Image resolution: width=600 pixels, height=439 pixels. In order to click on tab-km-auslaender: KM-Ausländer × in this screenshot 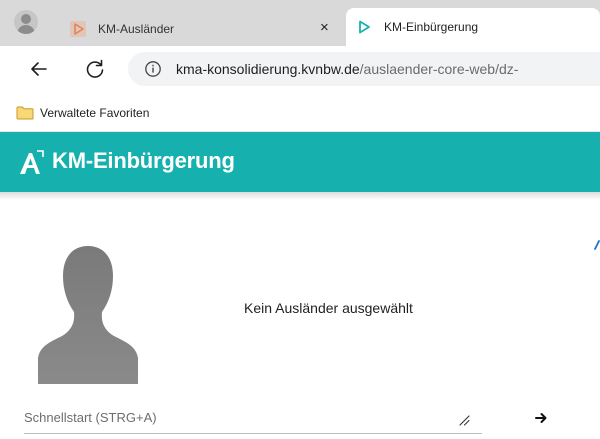, I will do `click(201, 29)`.